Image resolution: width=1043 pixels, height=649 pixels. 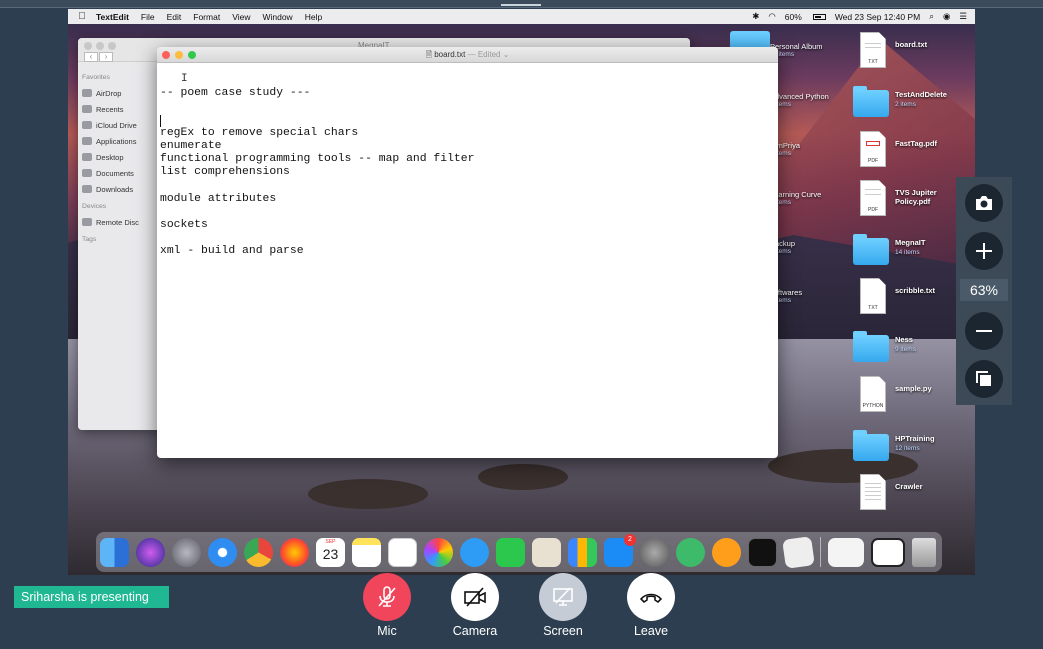 I want to click on drag-handle, so click(x=521, y=5).